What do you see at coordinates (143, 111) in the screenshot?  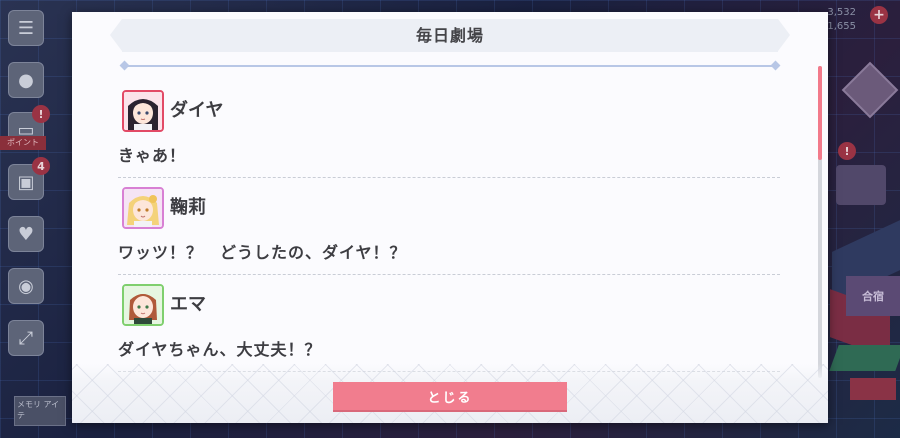 I see `dia-portrait-icon` at bounding box center [143, 111].